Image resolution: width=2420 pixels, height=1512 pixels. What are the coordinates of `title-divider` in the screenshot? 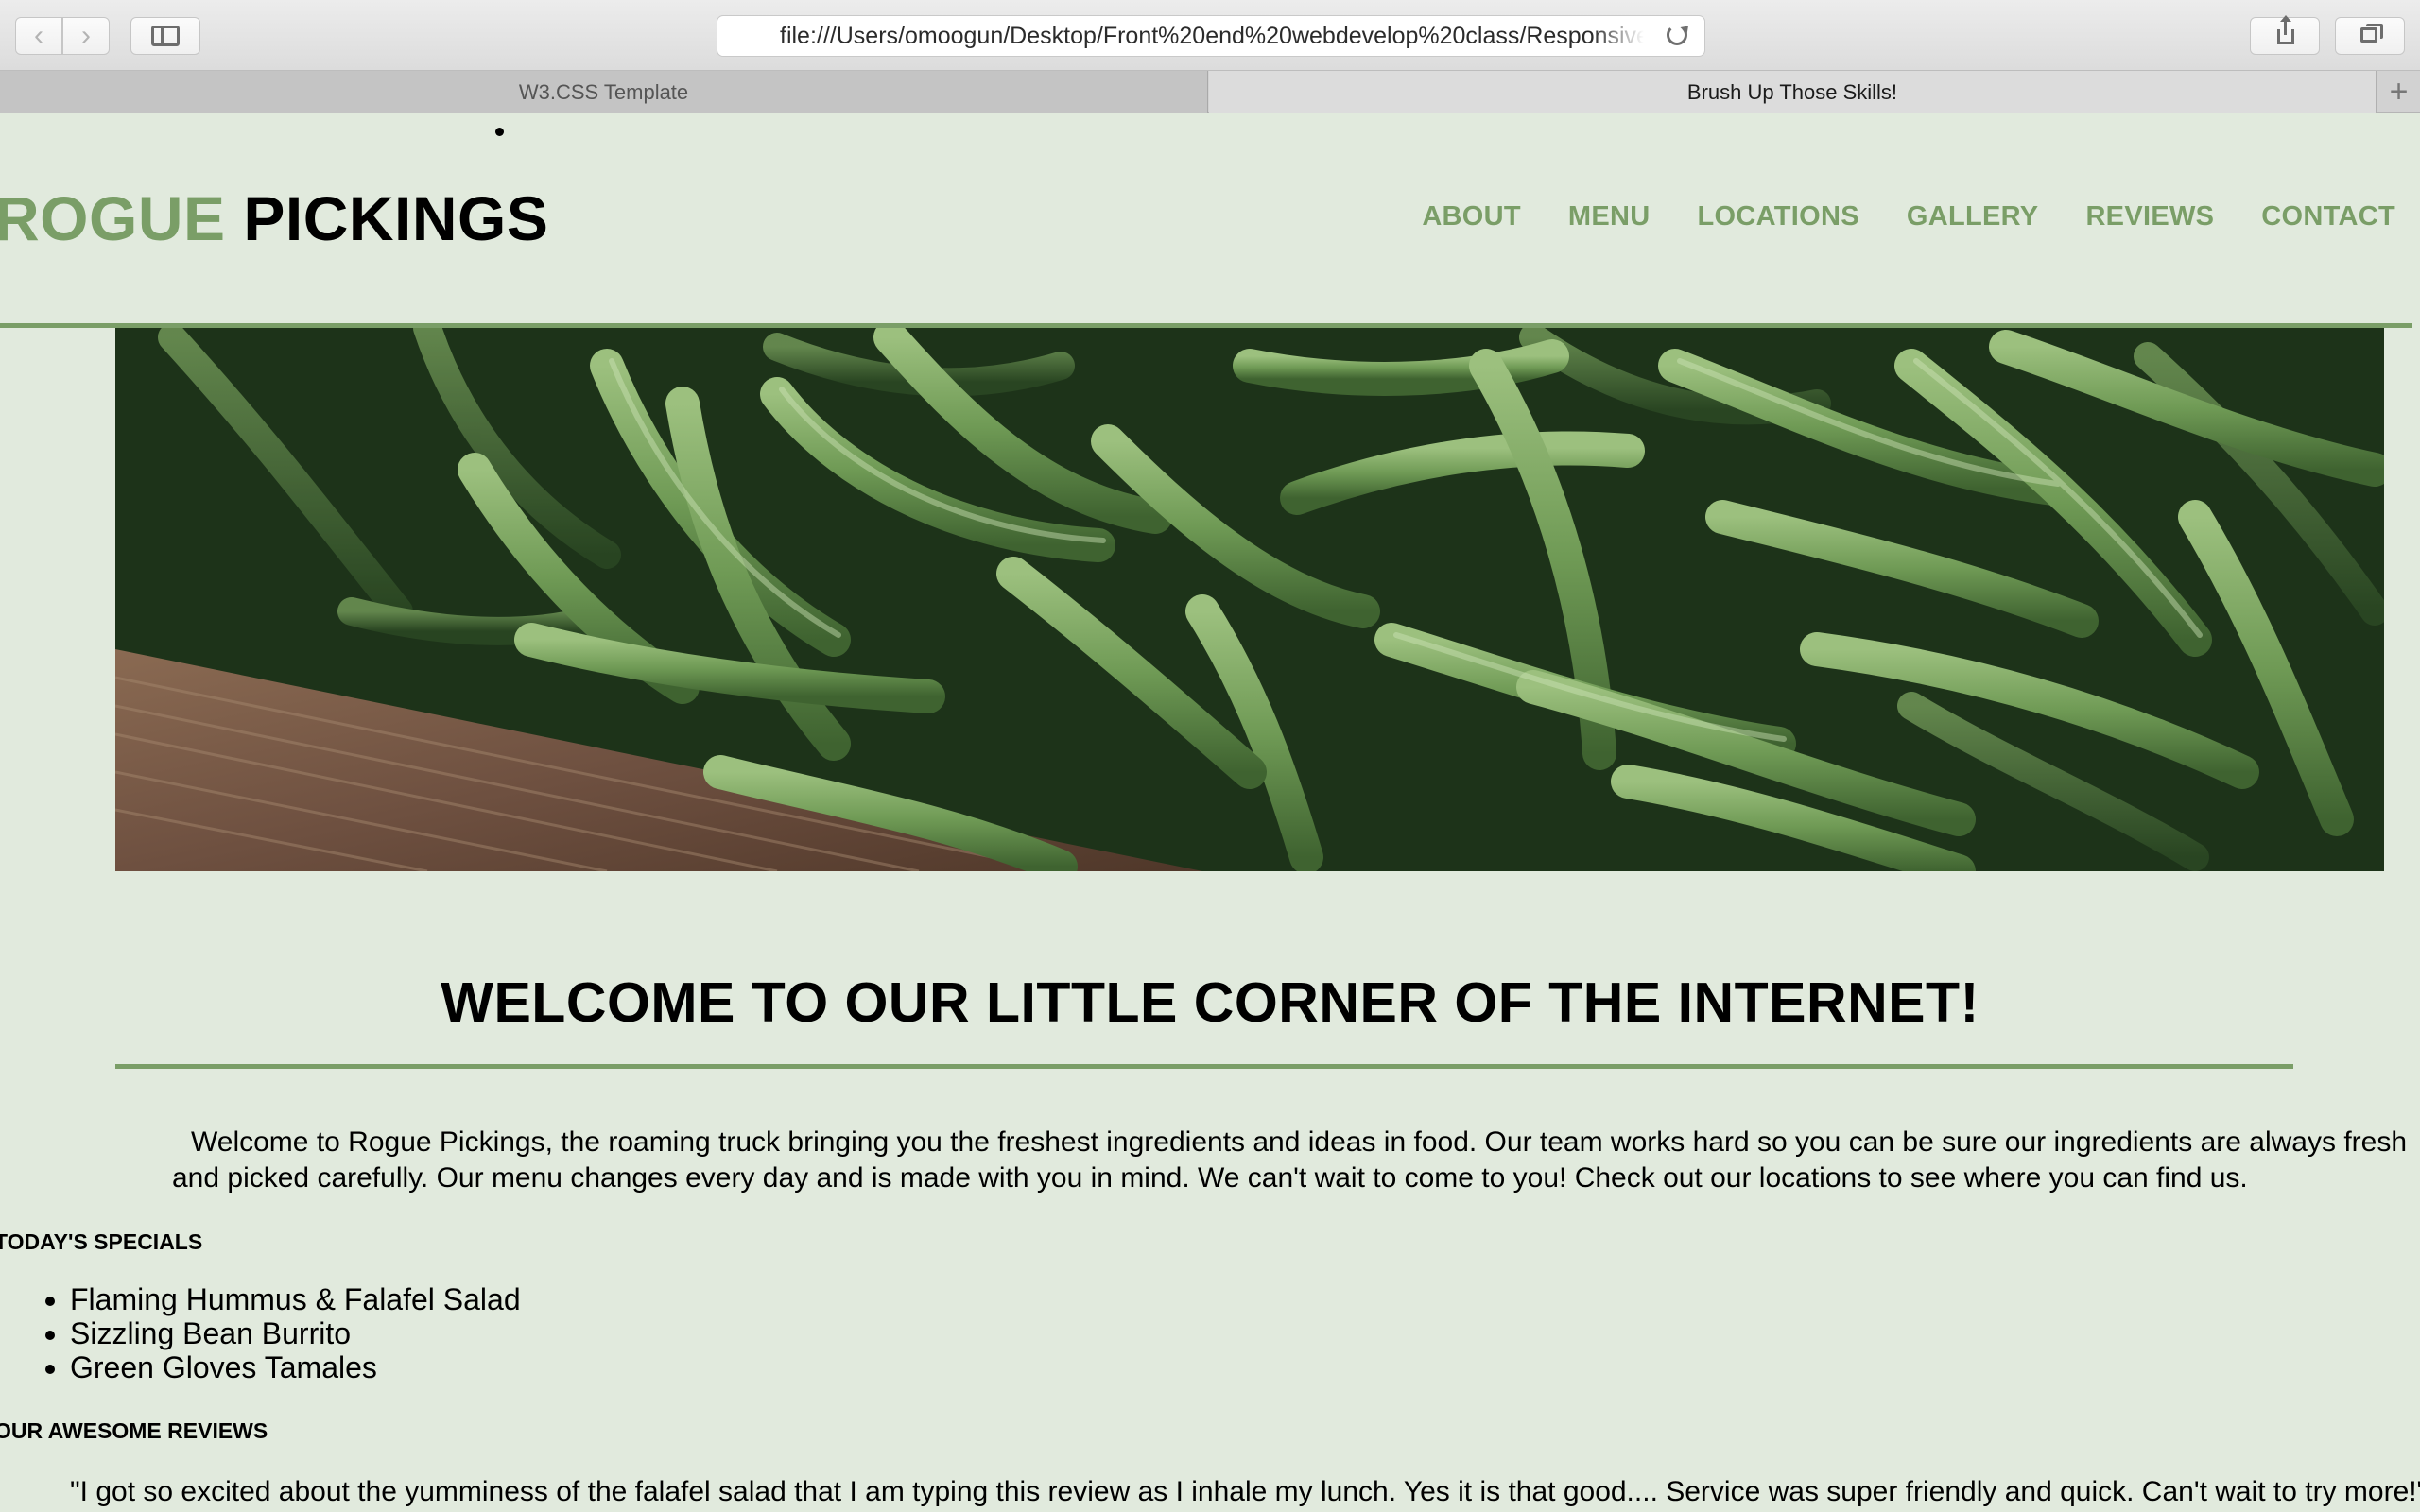 It's located at (1204, 1066).